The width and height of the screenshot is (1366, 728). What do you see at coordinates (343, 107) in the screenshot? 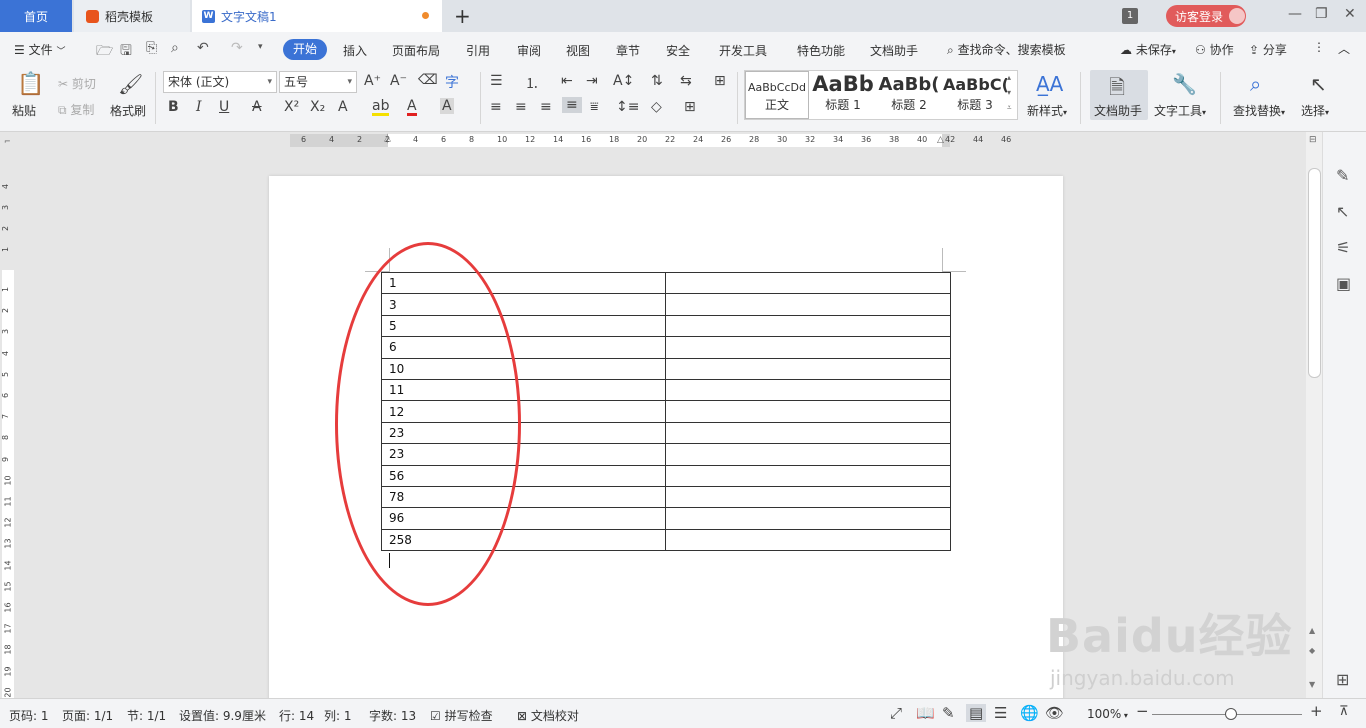
I see `text-effect-icon: A` at bounding box center [343, 107].